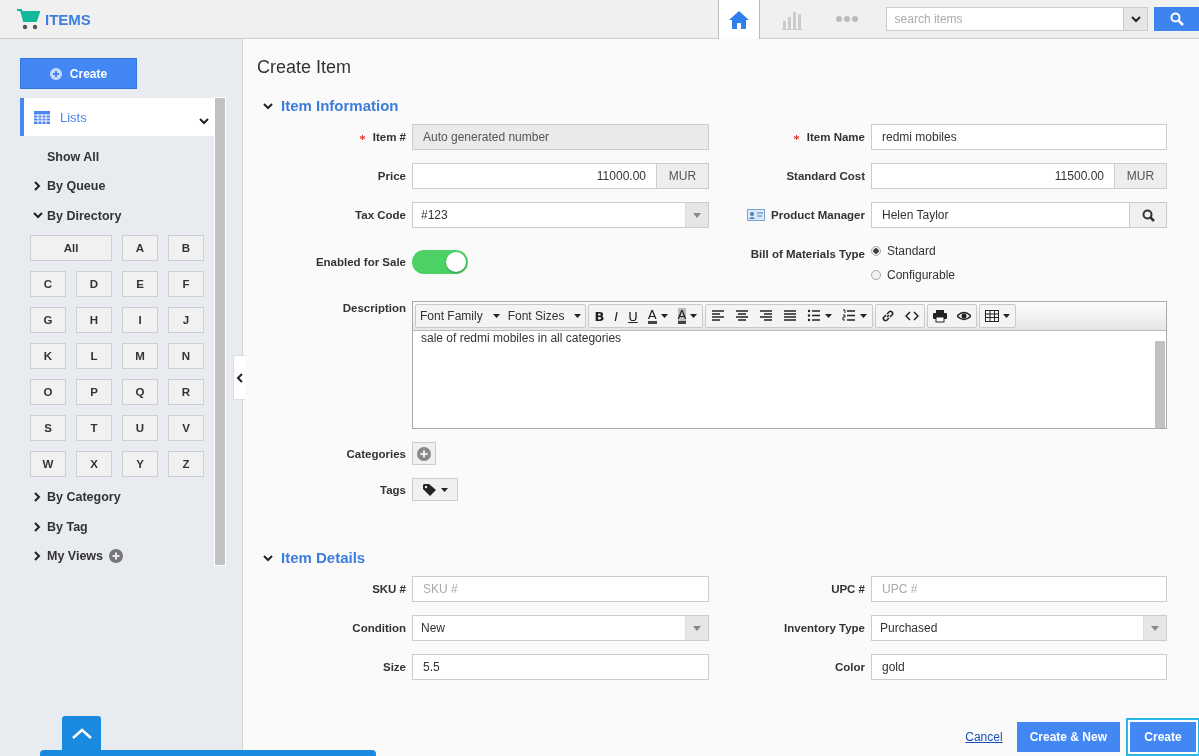 This screenshot has height=756, width=1199. I want to click on search-icon, so click(1176, 19).